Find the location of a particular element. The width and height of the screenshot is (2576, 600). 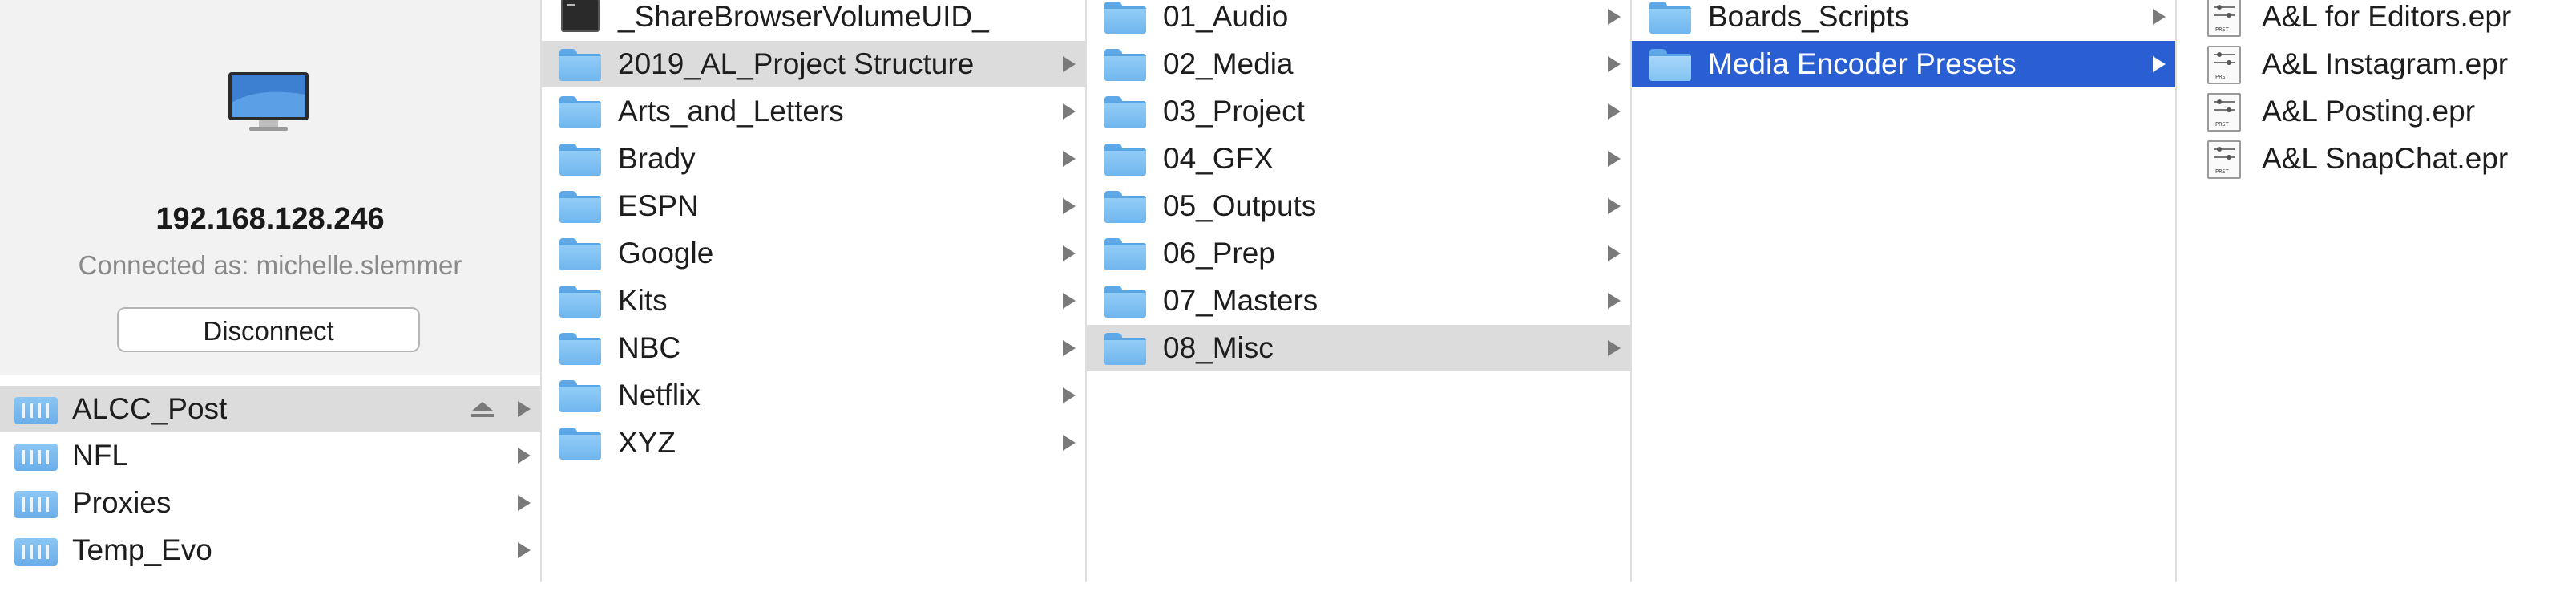

list-item: 05_Outputs is located at coordinates (1358, 206).